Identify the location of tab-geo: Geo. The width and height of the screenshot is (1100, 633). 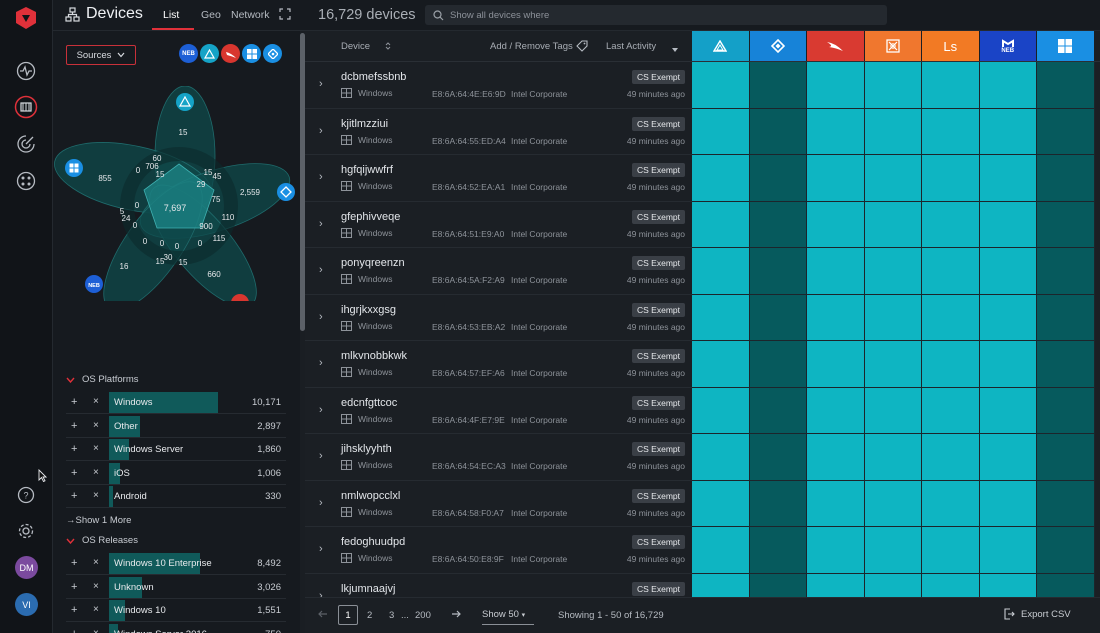
(211, 15).